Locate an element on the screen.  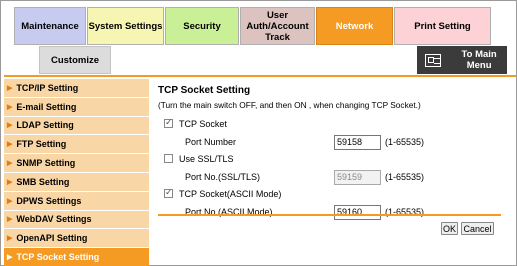
tab-print-setting-label: Print Setting is located at coordinates (442, 26).